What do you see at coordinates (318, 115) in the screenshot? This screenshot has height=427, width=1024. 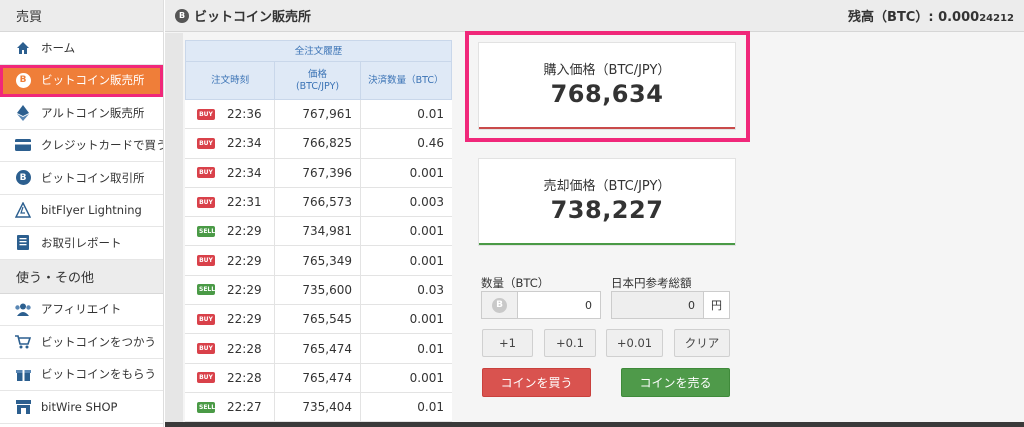 I see `table-row: BUY 22:36 767,961 0.01` at bounding box center [318, 115].